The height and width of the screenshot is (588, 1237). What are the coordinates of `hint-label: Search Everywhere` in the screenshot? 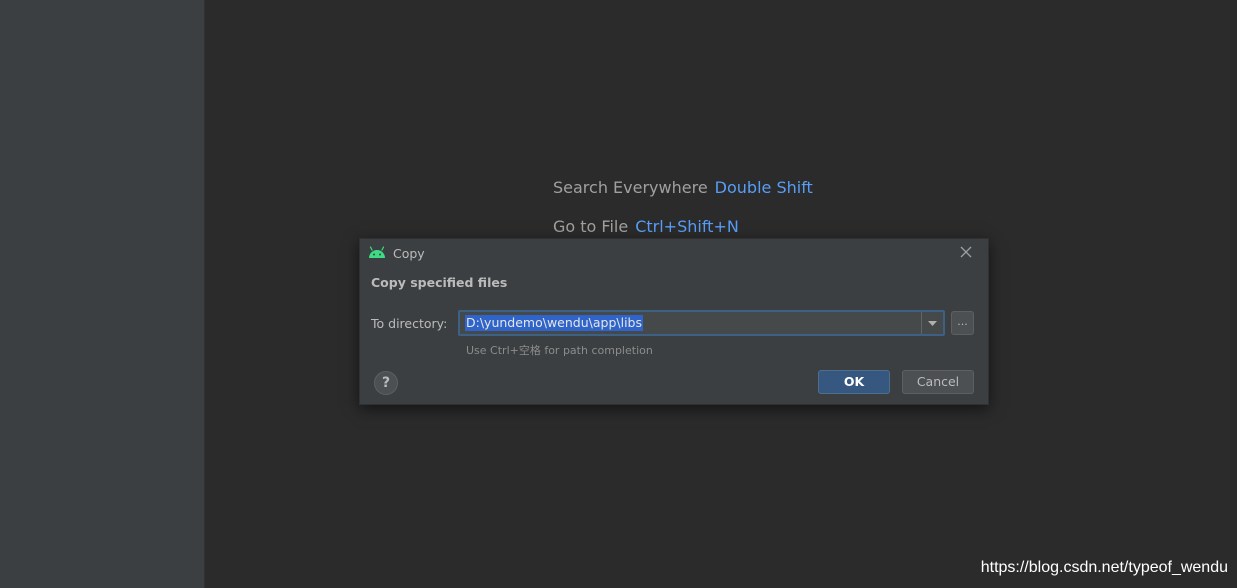 It's located at (630, 187).